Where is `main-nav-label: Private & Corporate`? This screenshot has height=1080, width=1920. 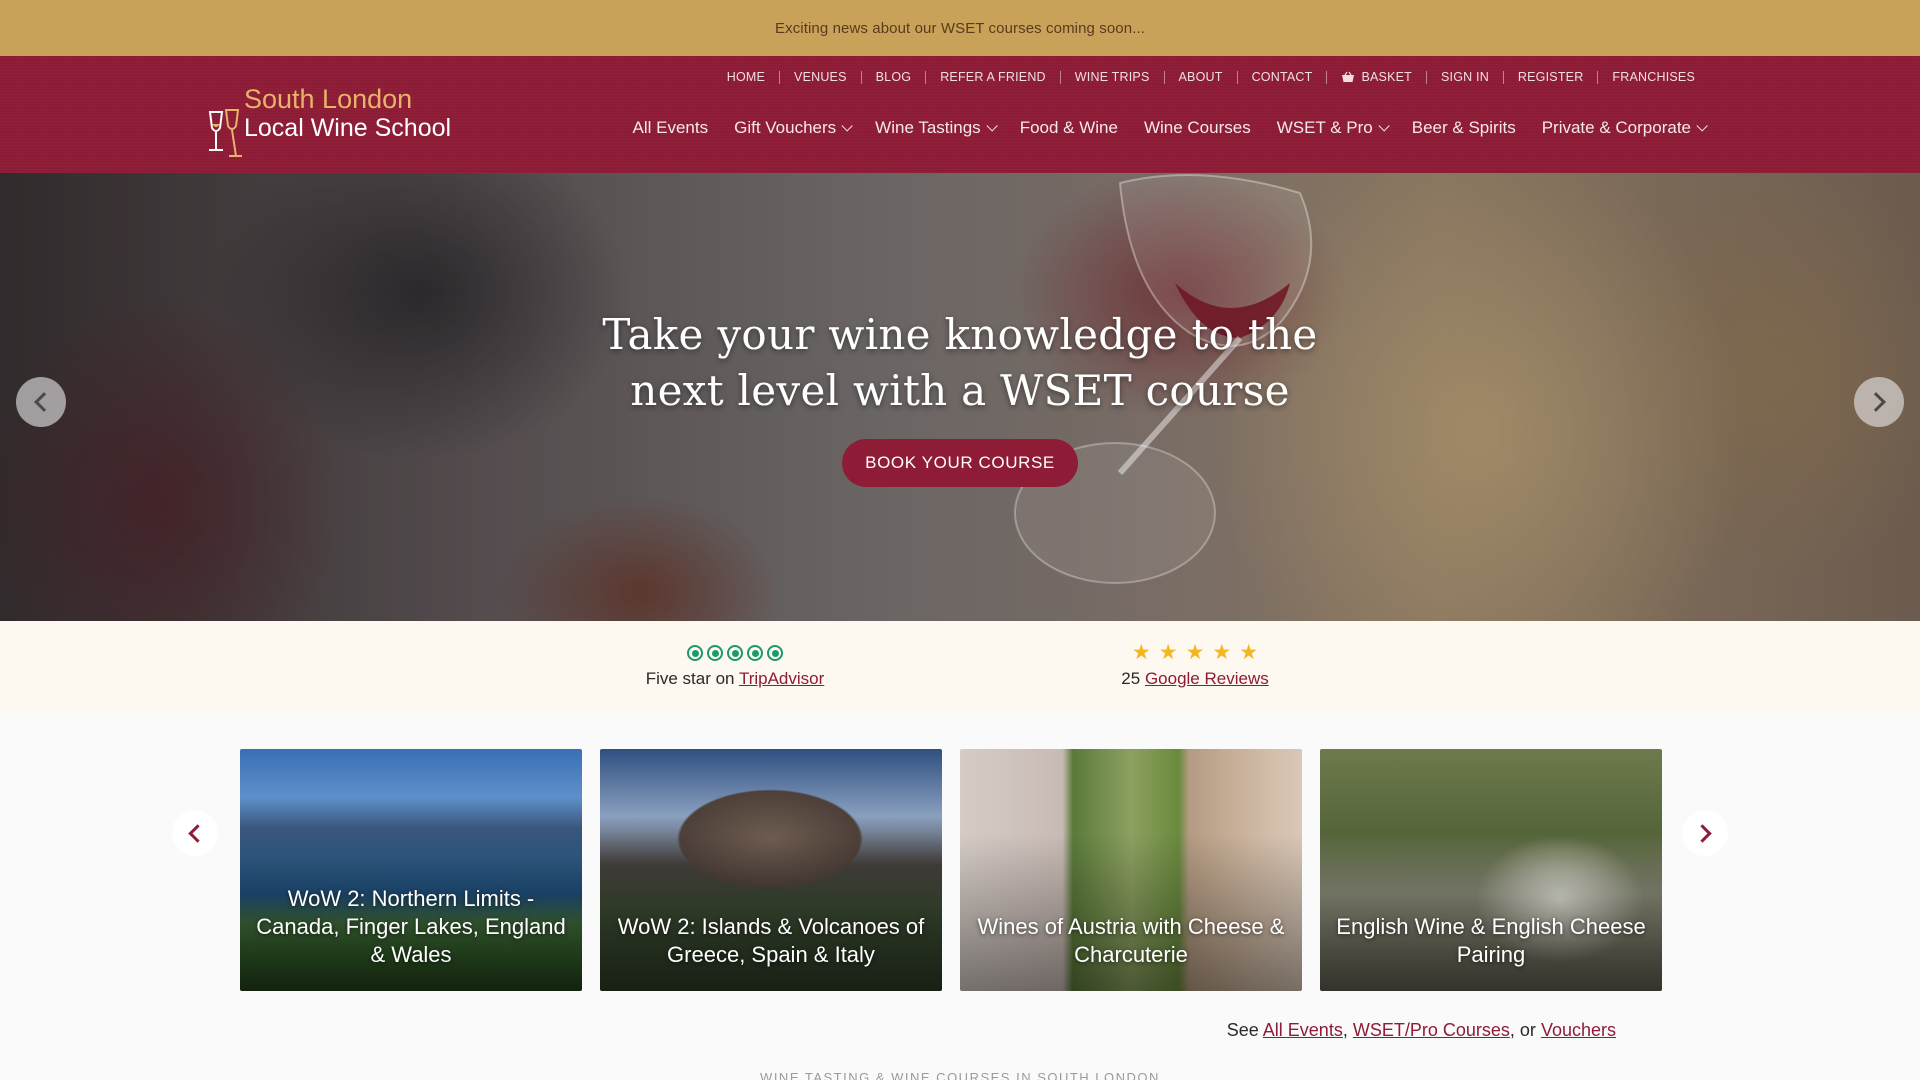
main-nav-label: Private & Corporate is located at coordinates (1616, 127).